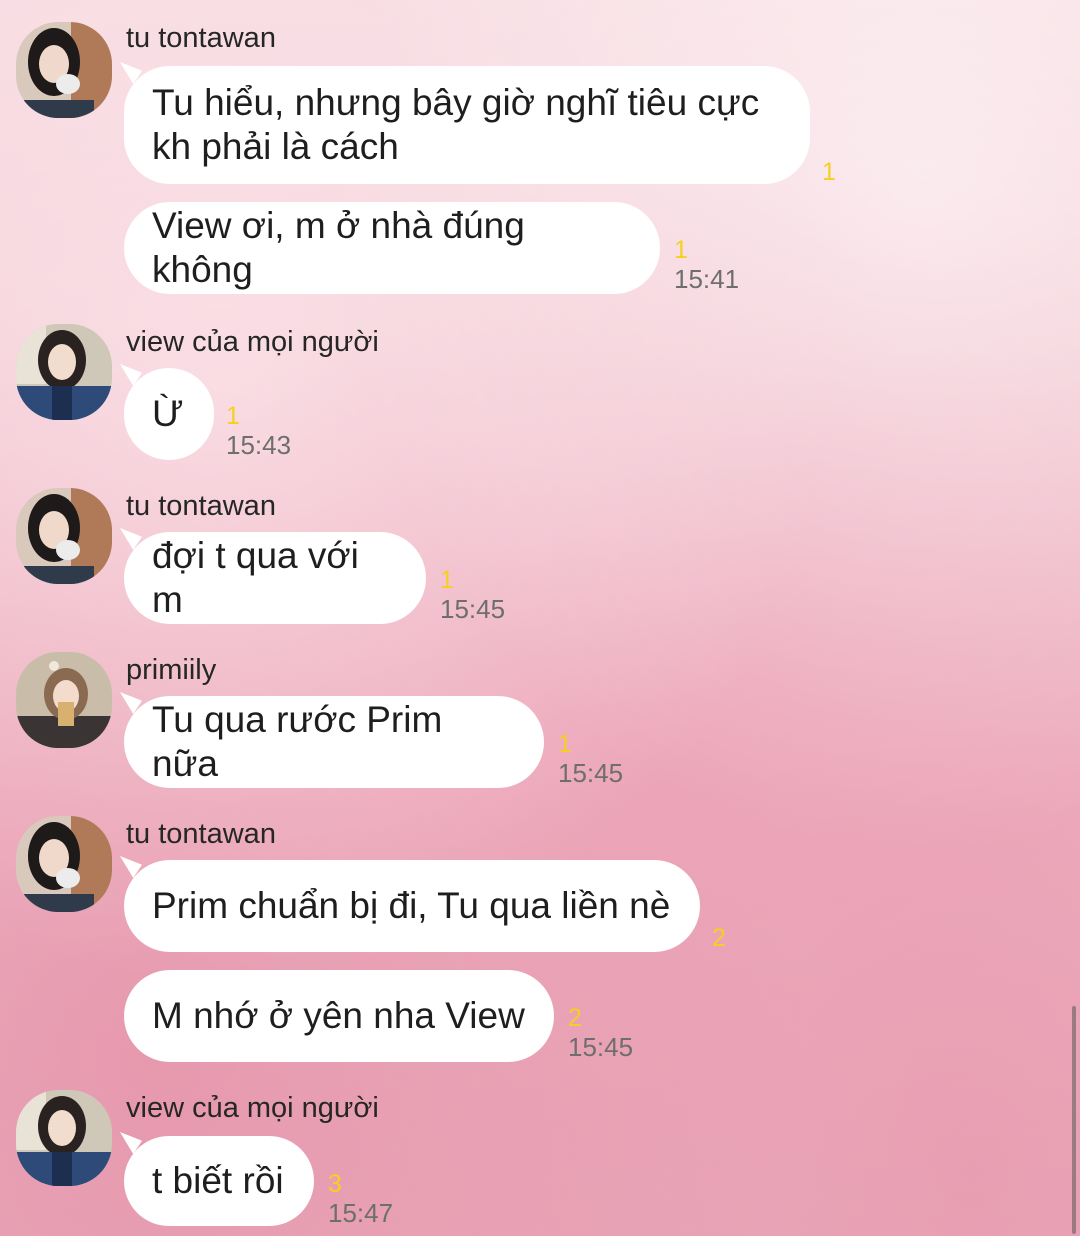 The width and height of the screenshot is (1080, 1236). I want to click on message-meta: 3 15:47, so click(360, 1199).